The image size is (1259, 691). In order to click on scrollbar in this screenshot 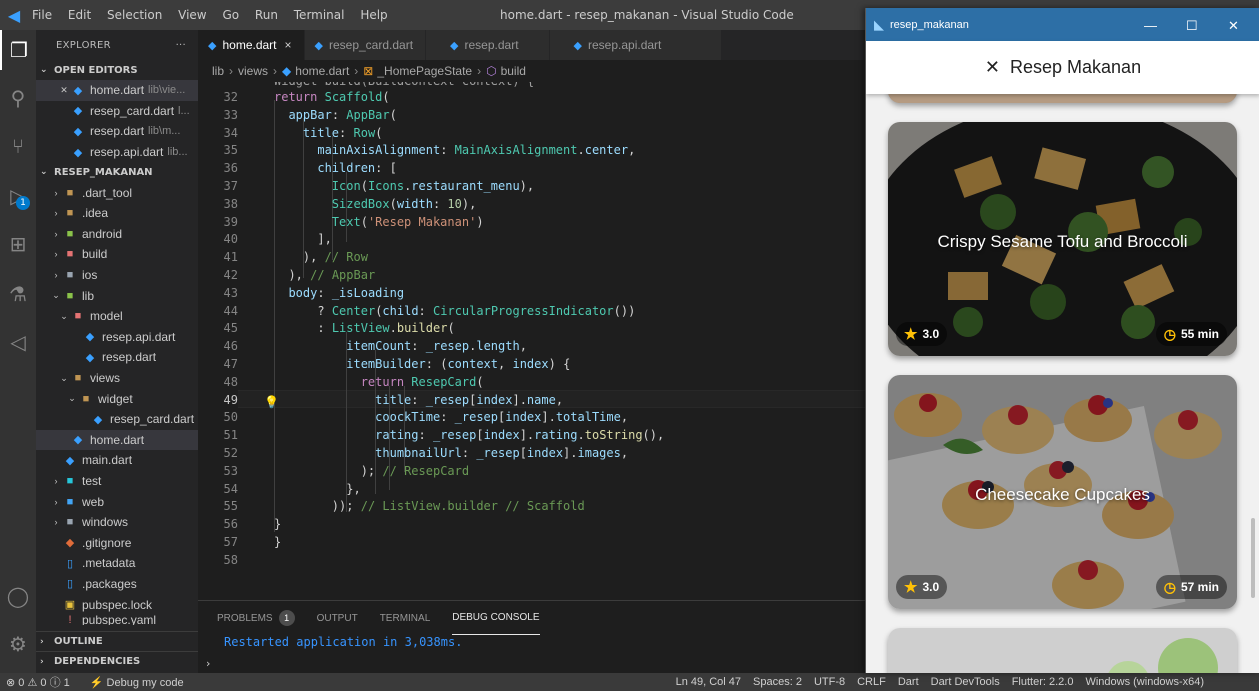, I will do `click(1253, 558)`.